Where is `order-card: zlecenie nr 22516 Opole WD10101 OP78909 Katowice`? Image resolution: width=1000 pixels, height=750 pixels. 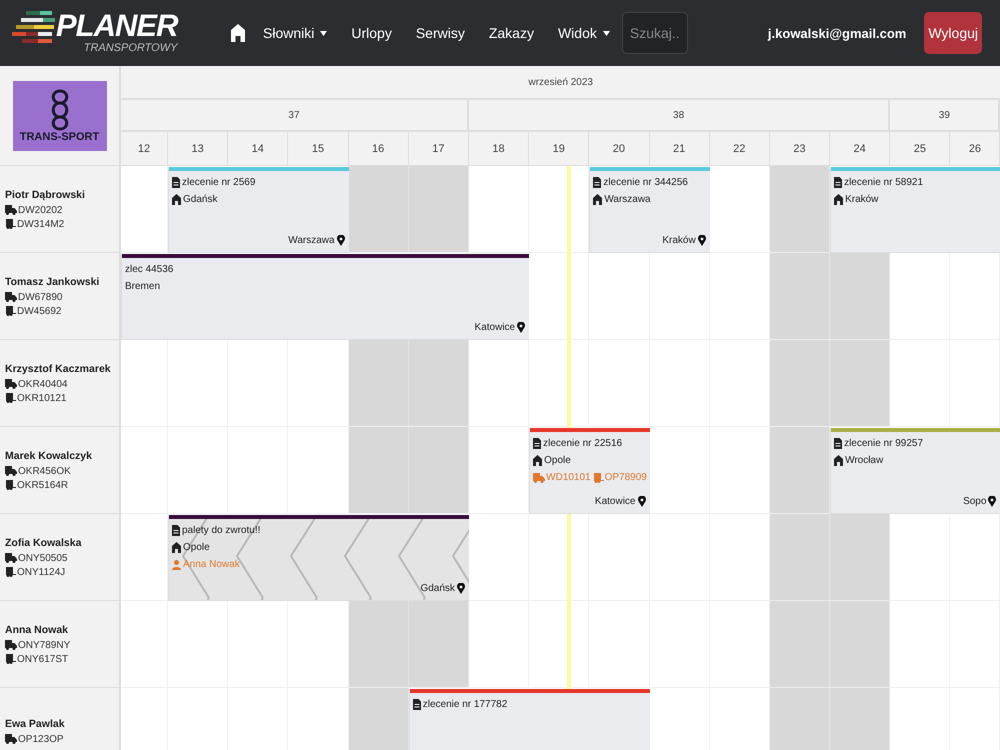 order-card: zlecenie nr 22516 Opole WD10101 OP78909 Katowice is located at coordinates (589, 471).